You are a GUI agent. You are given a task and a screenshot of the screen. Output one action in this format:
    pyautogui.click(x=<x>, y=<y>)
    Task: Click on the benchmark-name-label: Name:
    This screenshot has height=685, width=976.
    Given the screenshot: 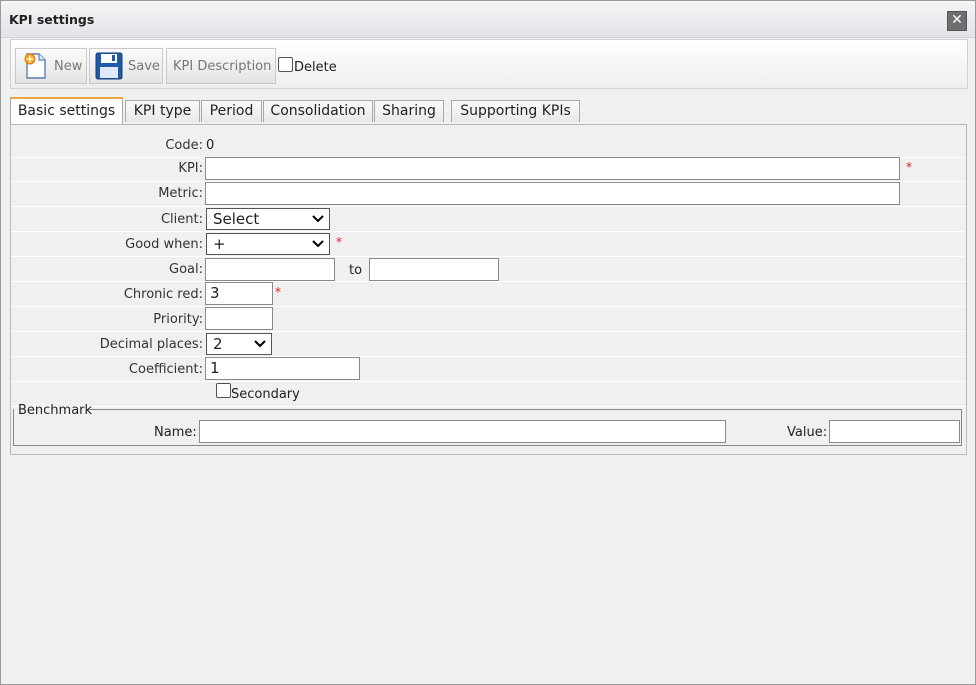 What is the action you would take?
    pyautogui.click(x=175, y=432)
    